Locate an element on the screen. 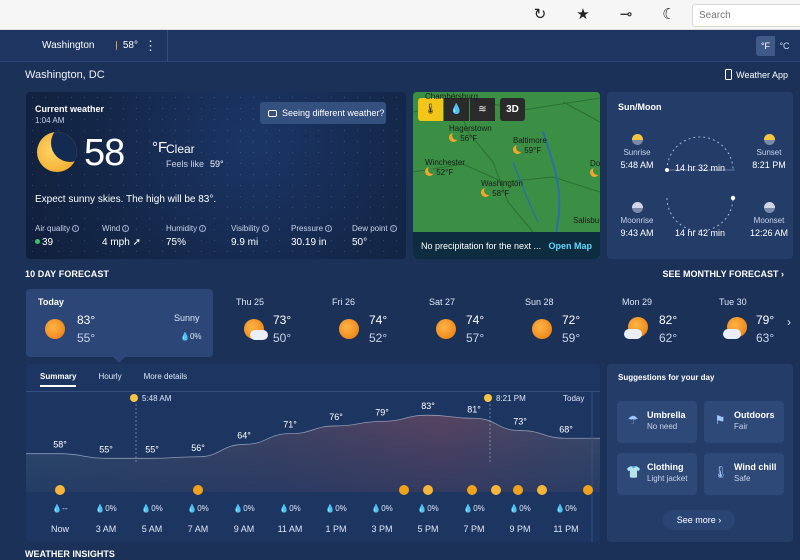 This screenshot has height=560, width=800. day-high: 82° is located at coordinates (668, 320).